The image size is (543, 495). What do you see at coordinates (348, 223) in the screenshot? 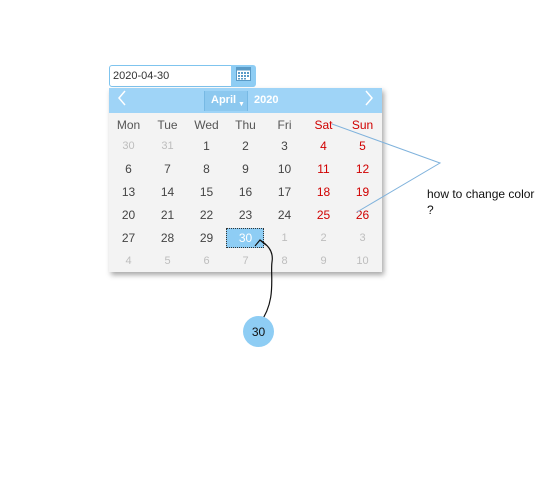
I see `annotation-lines` at bounding box center [348, 223].